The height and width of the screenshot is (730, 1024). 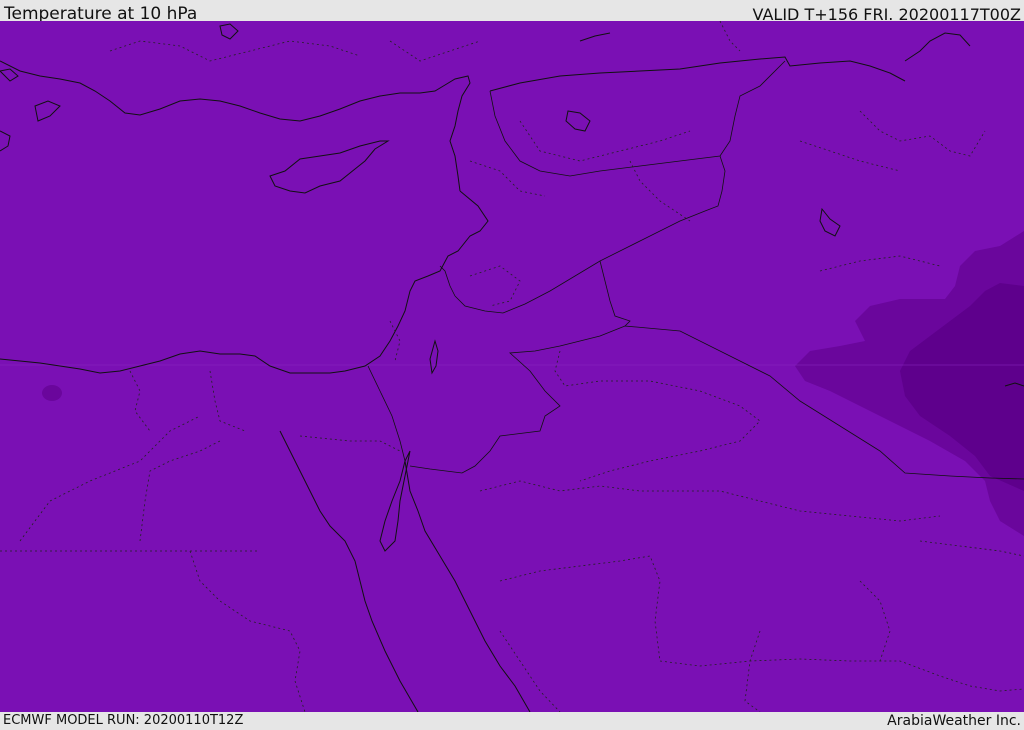 I want to click on model-run-label: ECMWF MODEL RUN: 20200110T12Z, so click(x=123, y=720).